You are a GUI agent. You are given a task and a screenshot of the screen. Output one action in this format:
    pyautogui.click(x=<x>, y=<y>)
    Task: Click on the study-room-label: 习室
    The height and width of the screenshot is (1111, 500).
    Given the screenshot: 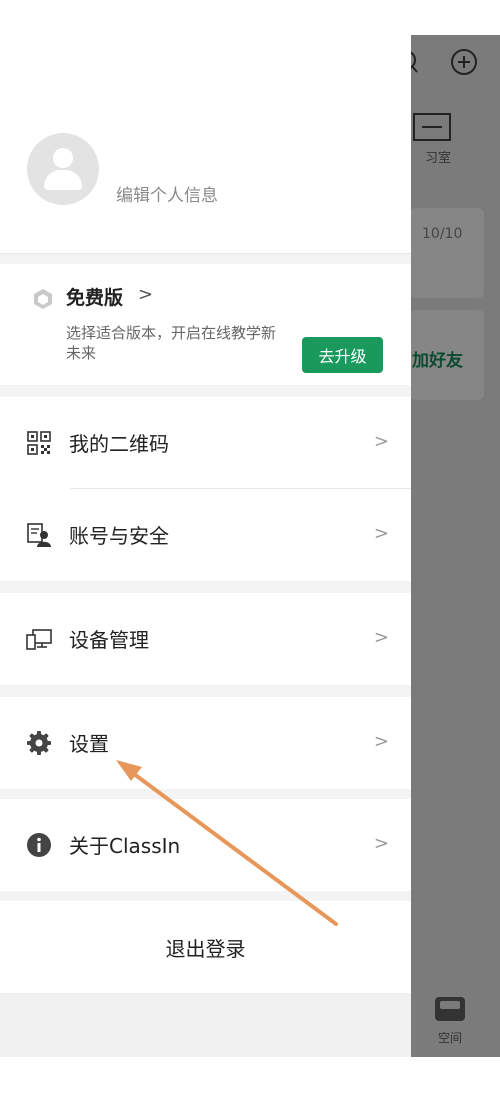 What is the action you would take?
    pyautogui.click(x=437, y=158)
    